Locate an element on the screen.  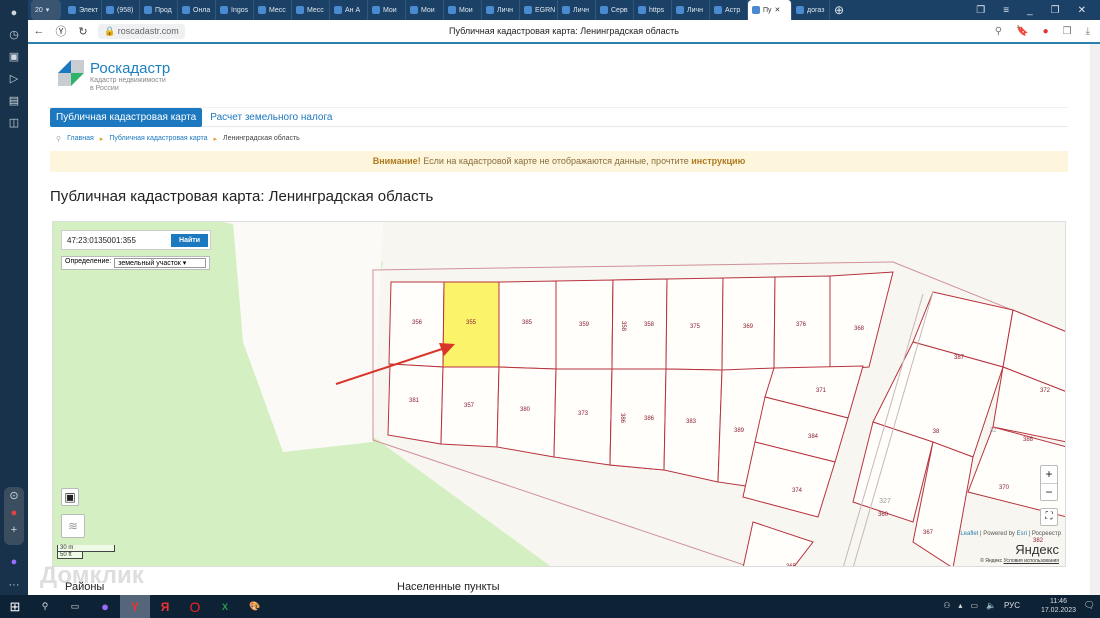
cadastral-number-input: 47:23:0135001:355 is located at coordinates (117, 240).